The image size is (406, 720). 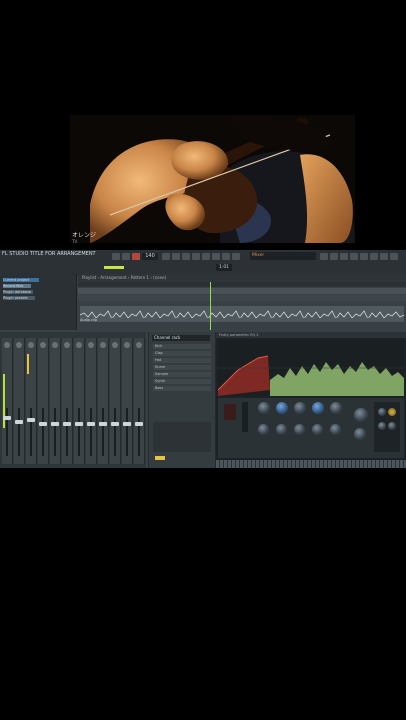 What do you see at coordinates (17, 286) in the screenshot?
I see `browser-item: Recent files` at bounding box center [17, 286].